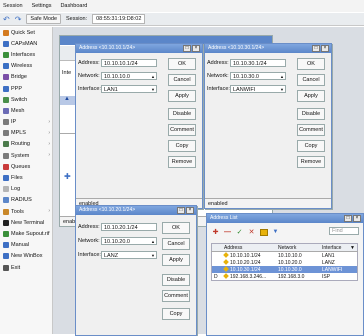 Image resolution: width=364 pixels, height=336 pixels. Describe the element at coordinates (73, 6) in the screenshot. I see `menu-dashboard: Dashboard` at that location.